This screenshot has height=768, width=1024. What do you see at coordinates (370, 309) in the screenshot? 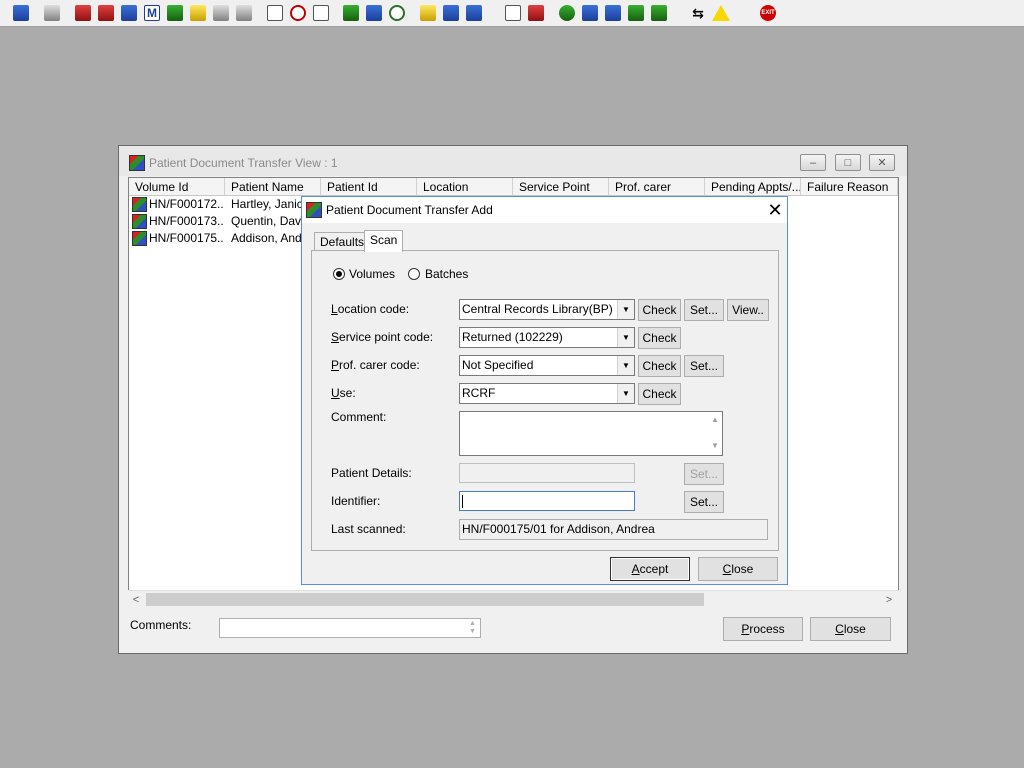
I see `location-code-label: Location code:` at bounding box center [370, 309].